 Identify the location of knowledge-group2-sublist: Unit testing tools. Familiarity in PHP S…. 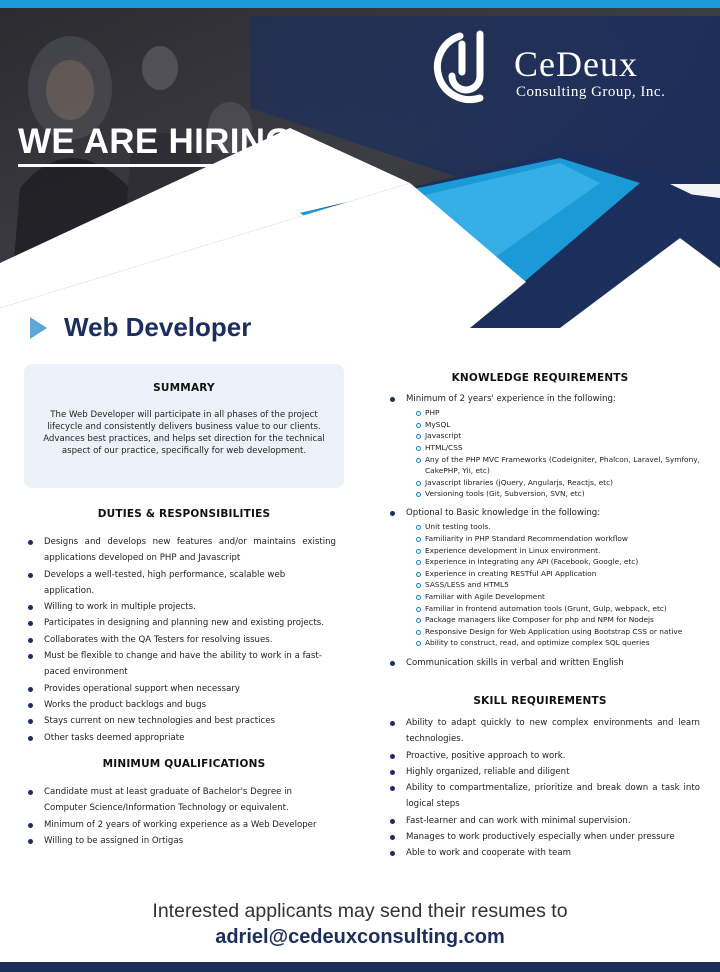
(553, 585).